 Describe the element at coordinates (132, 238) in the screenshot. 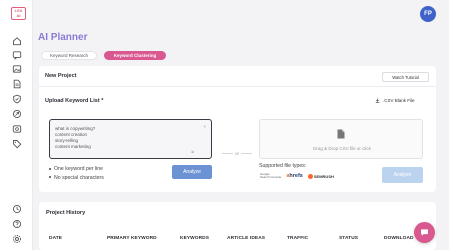

I see `column-header-primary-keyword: PRIMARY KEYWORD` at that location.